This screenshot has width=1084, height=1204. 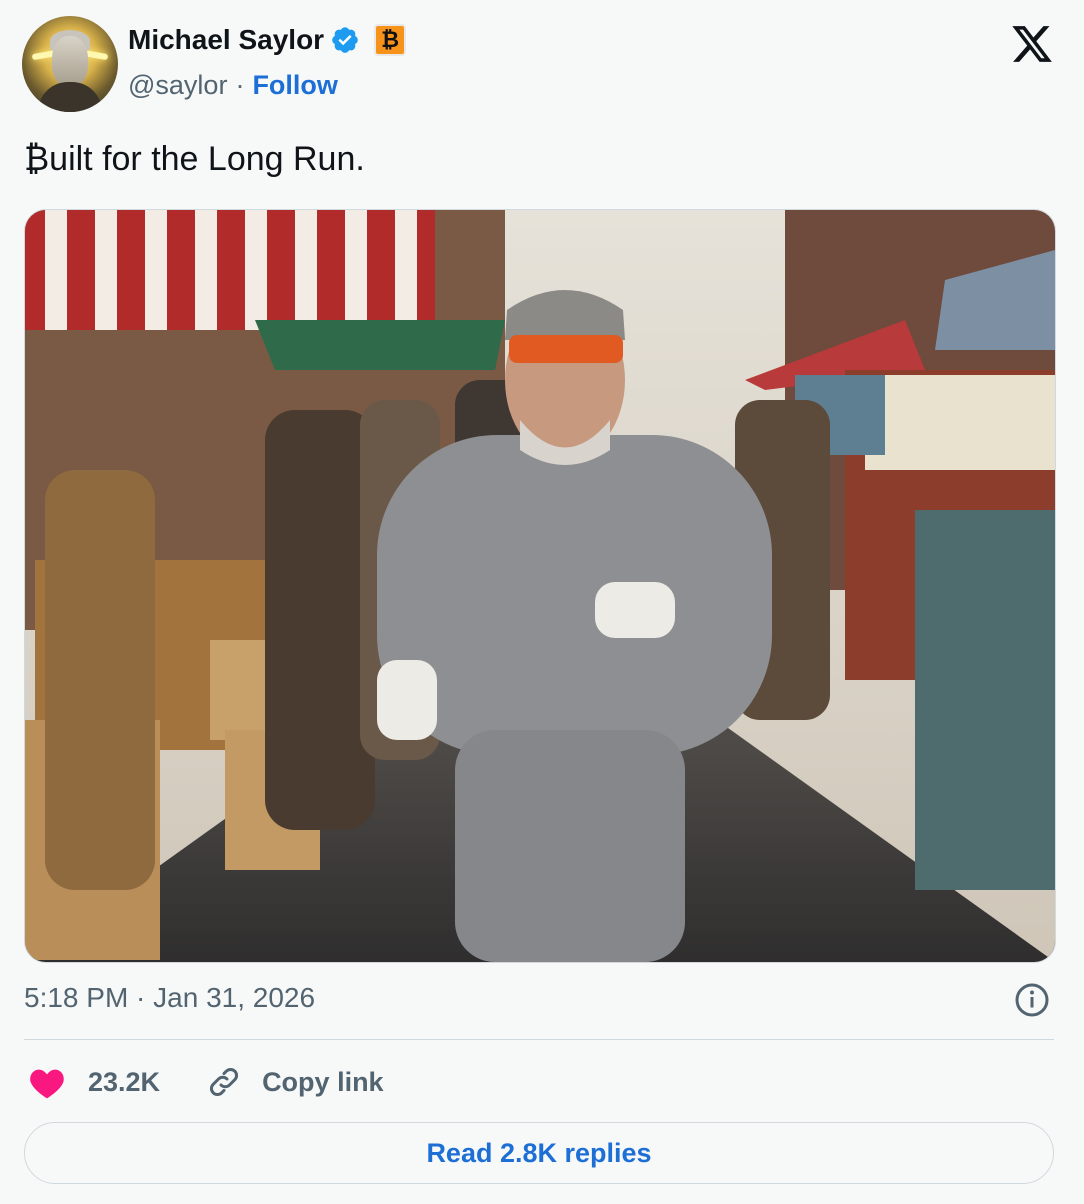 I want to click on author-name: Michael Saylor, so click(x=226, y=40).